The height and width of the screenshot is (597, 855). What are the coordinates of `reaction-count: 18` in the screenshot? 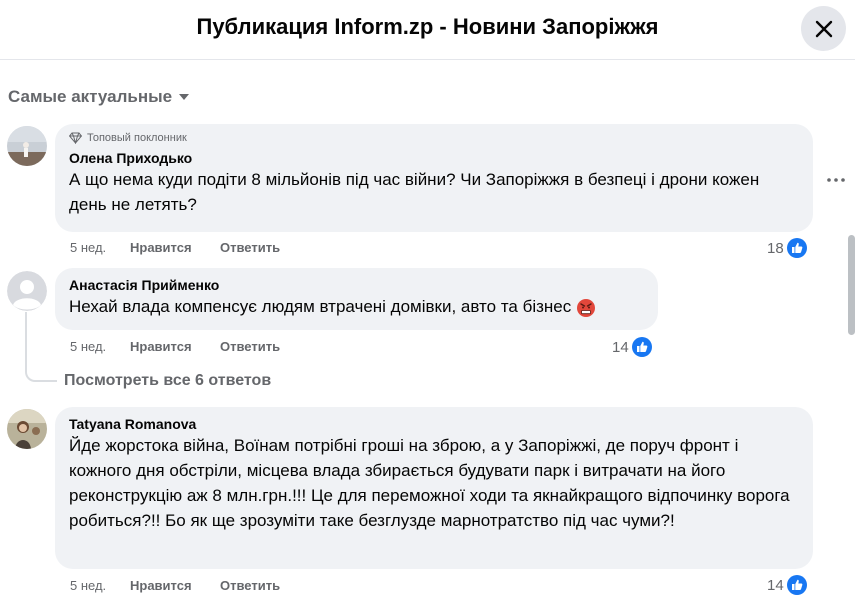 It's located at (787, 248).